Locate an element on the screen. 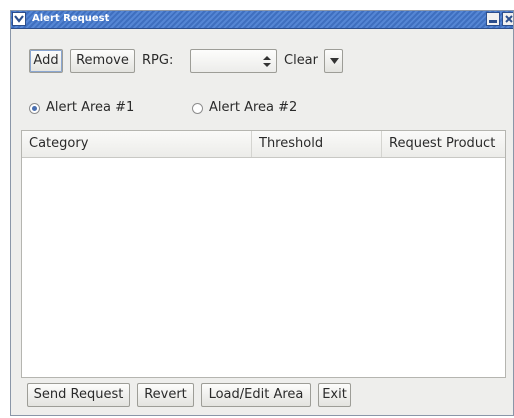 The height and width of the screenshot is (418, 514). alert-area-2-label: Alert Area #2 is located at coordinates (253, 107).